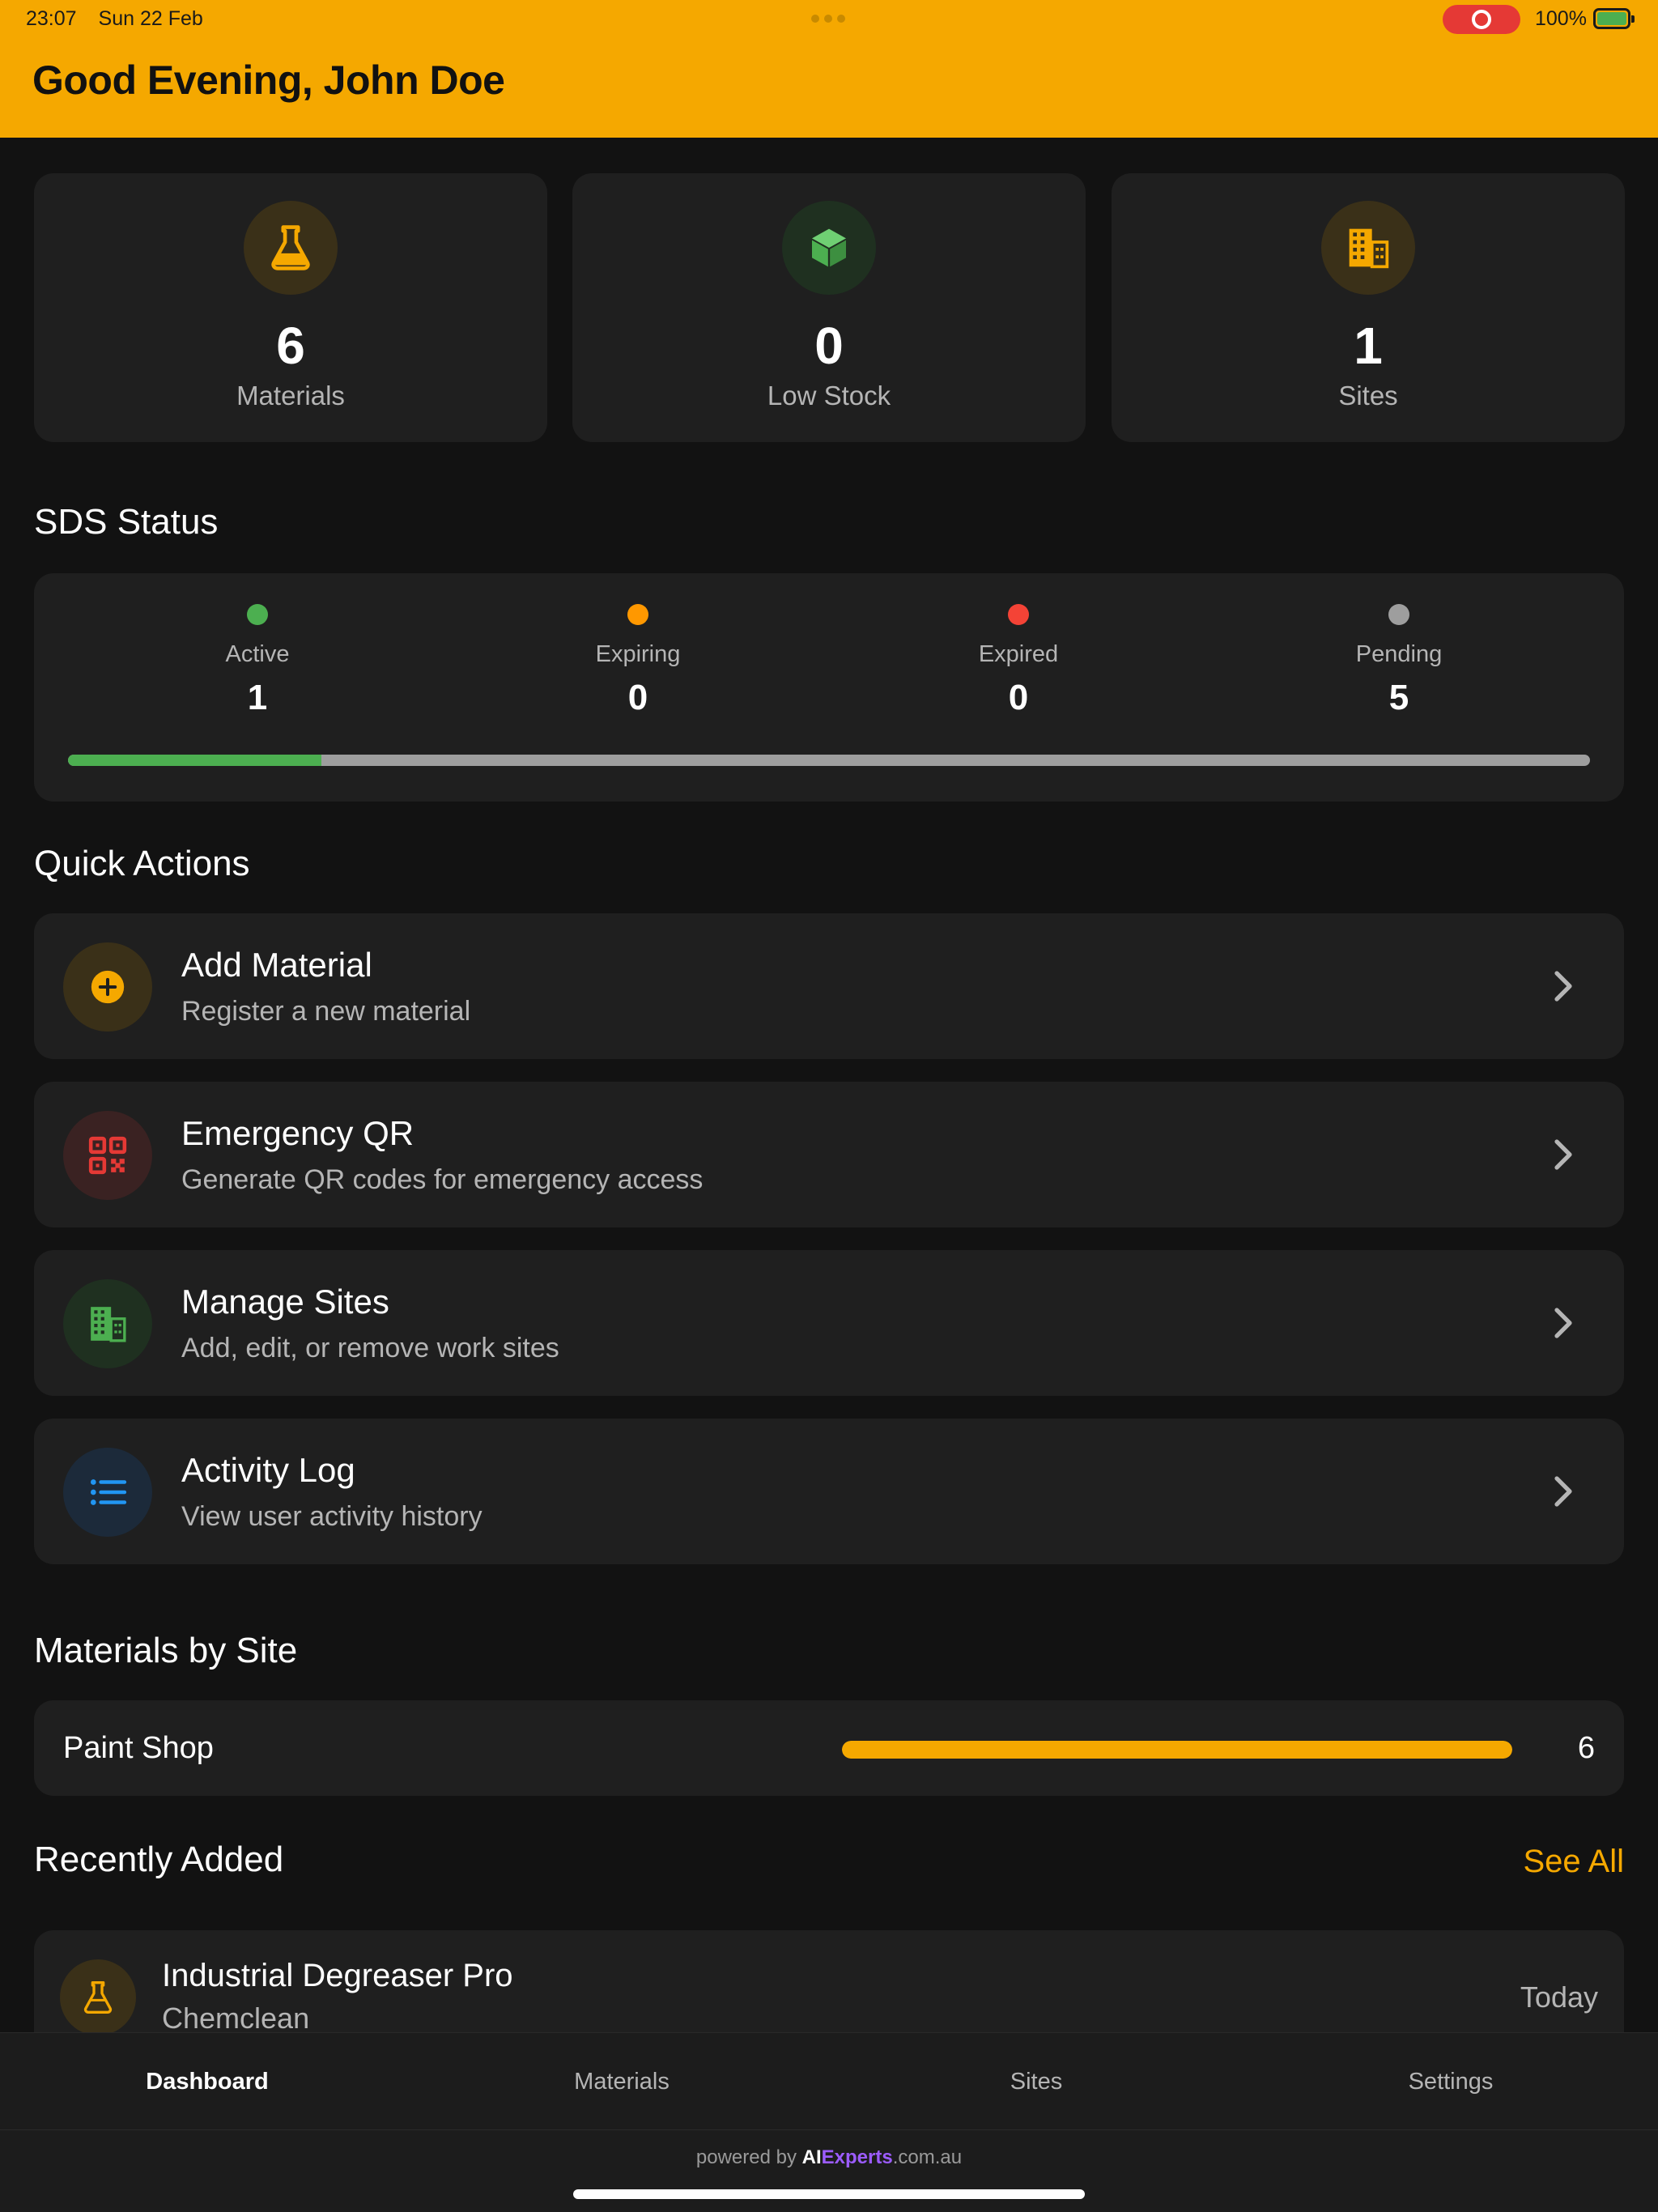 The width and height of the screenshot is (1658, 2212). Describe the element at coordinates (290, 346) in the screenshot. I see `materials-count: 6` at that location.